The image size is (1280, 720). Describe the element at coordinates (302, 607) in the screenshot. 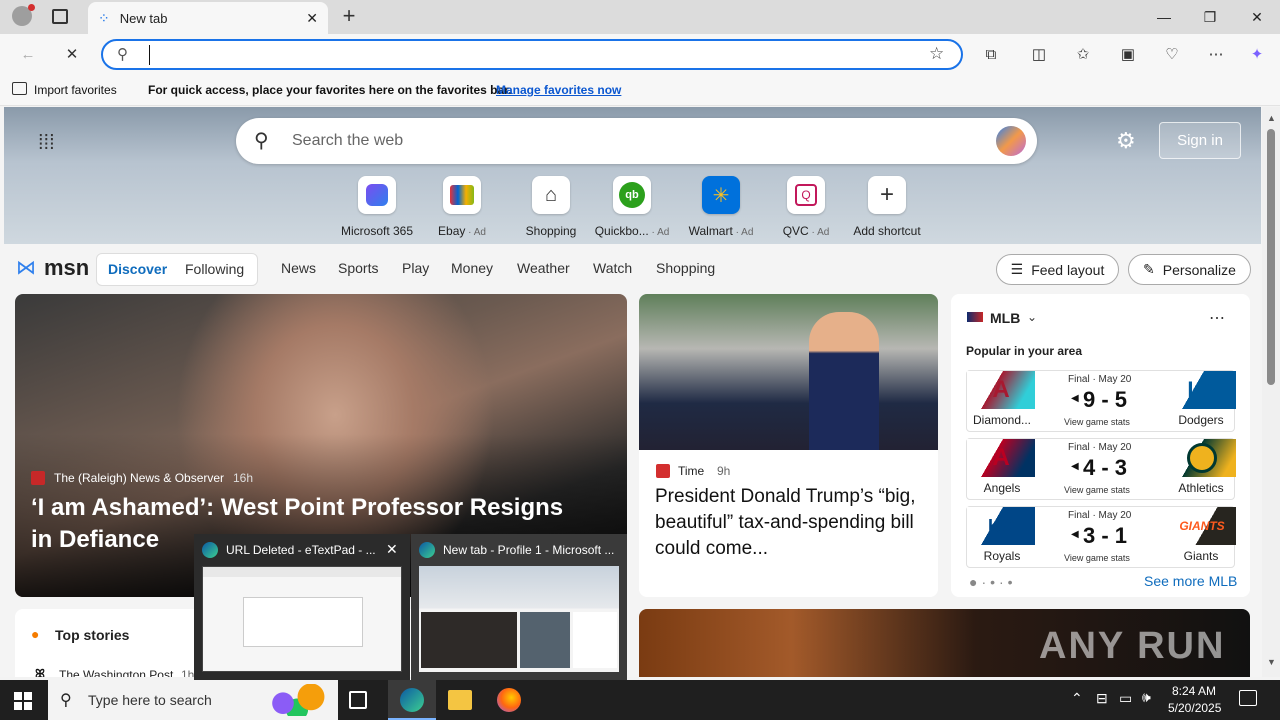

I see `taskbar-preview-etextpad: URL Deleted - eTextPad - ... ✕` at that location.